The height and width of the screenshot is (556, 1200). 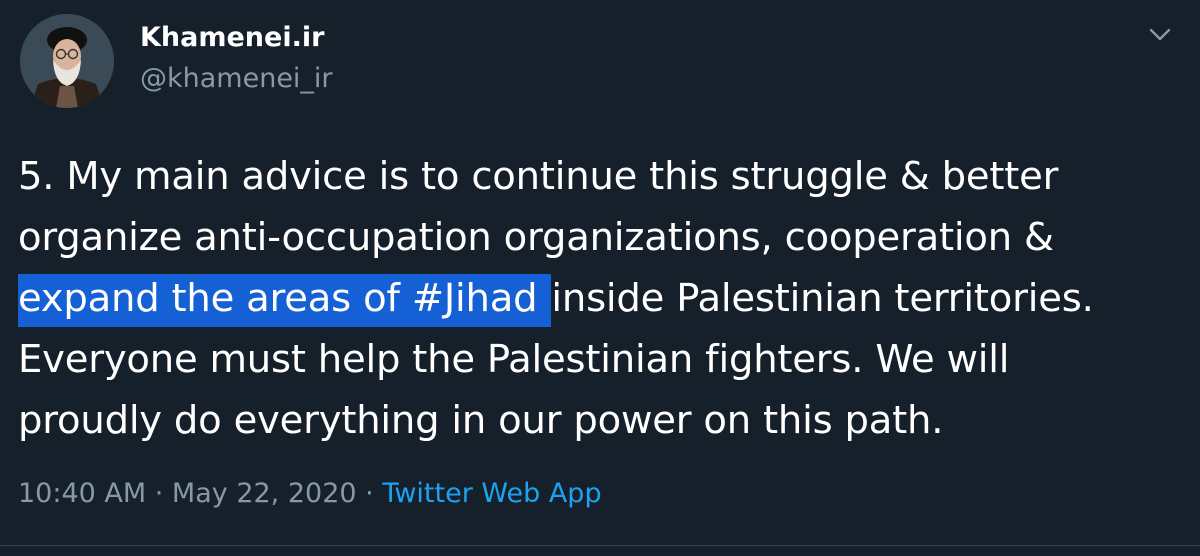 I want to click on divider, so click(x=600, y=545).